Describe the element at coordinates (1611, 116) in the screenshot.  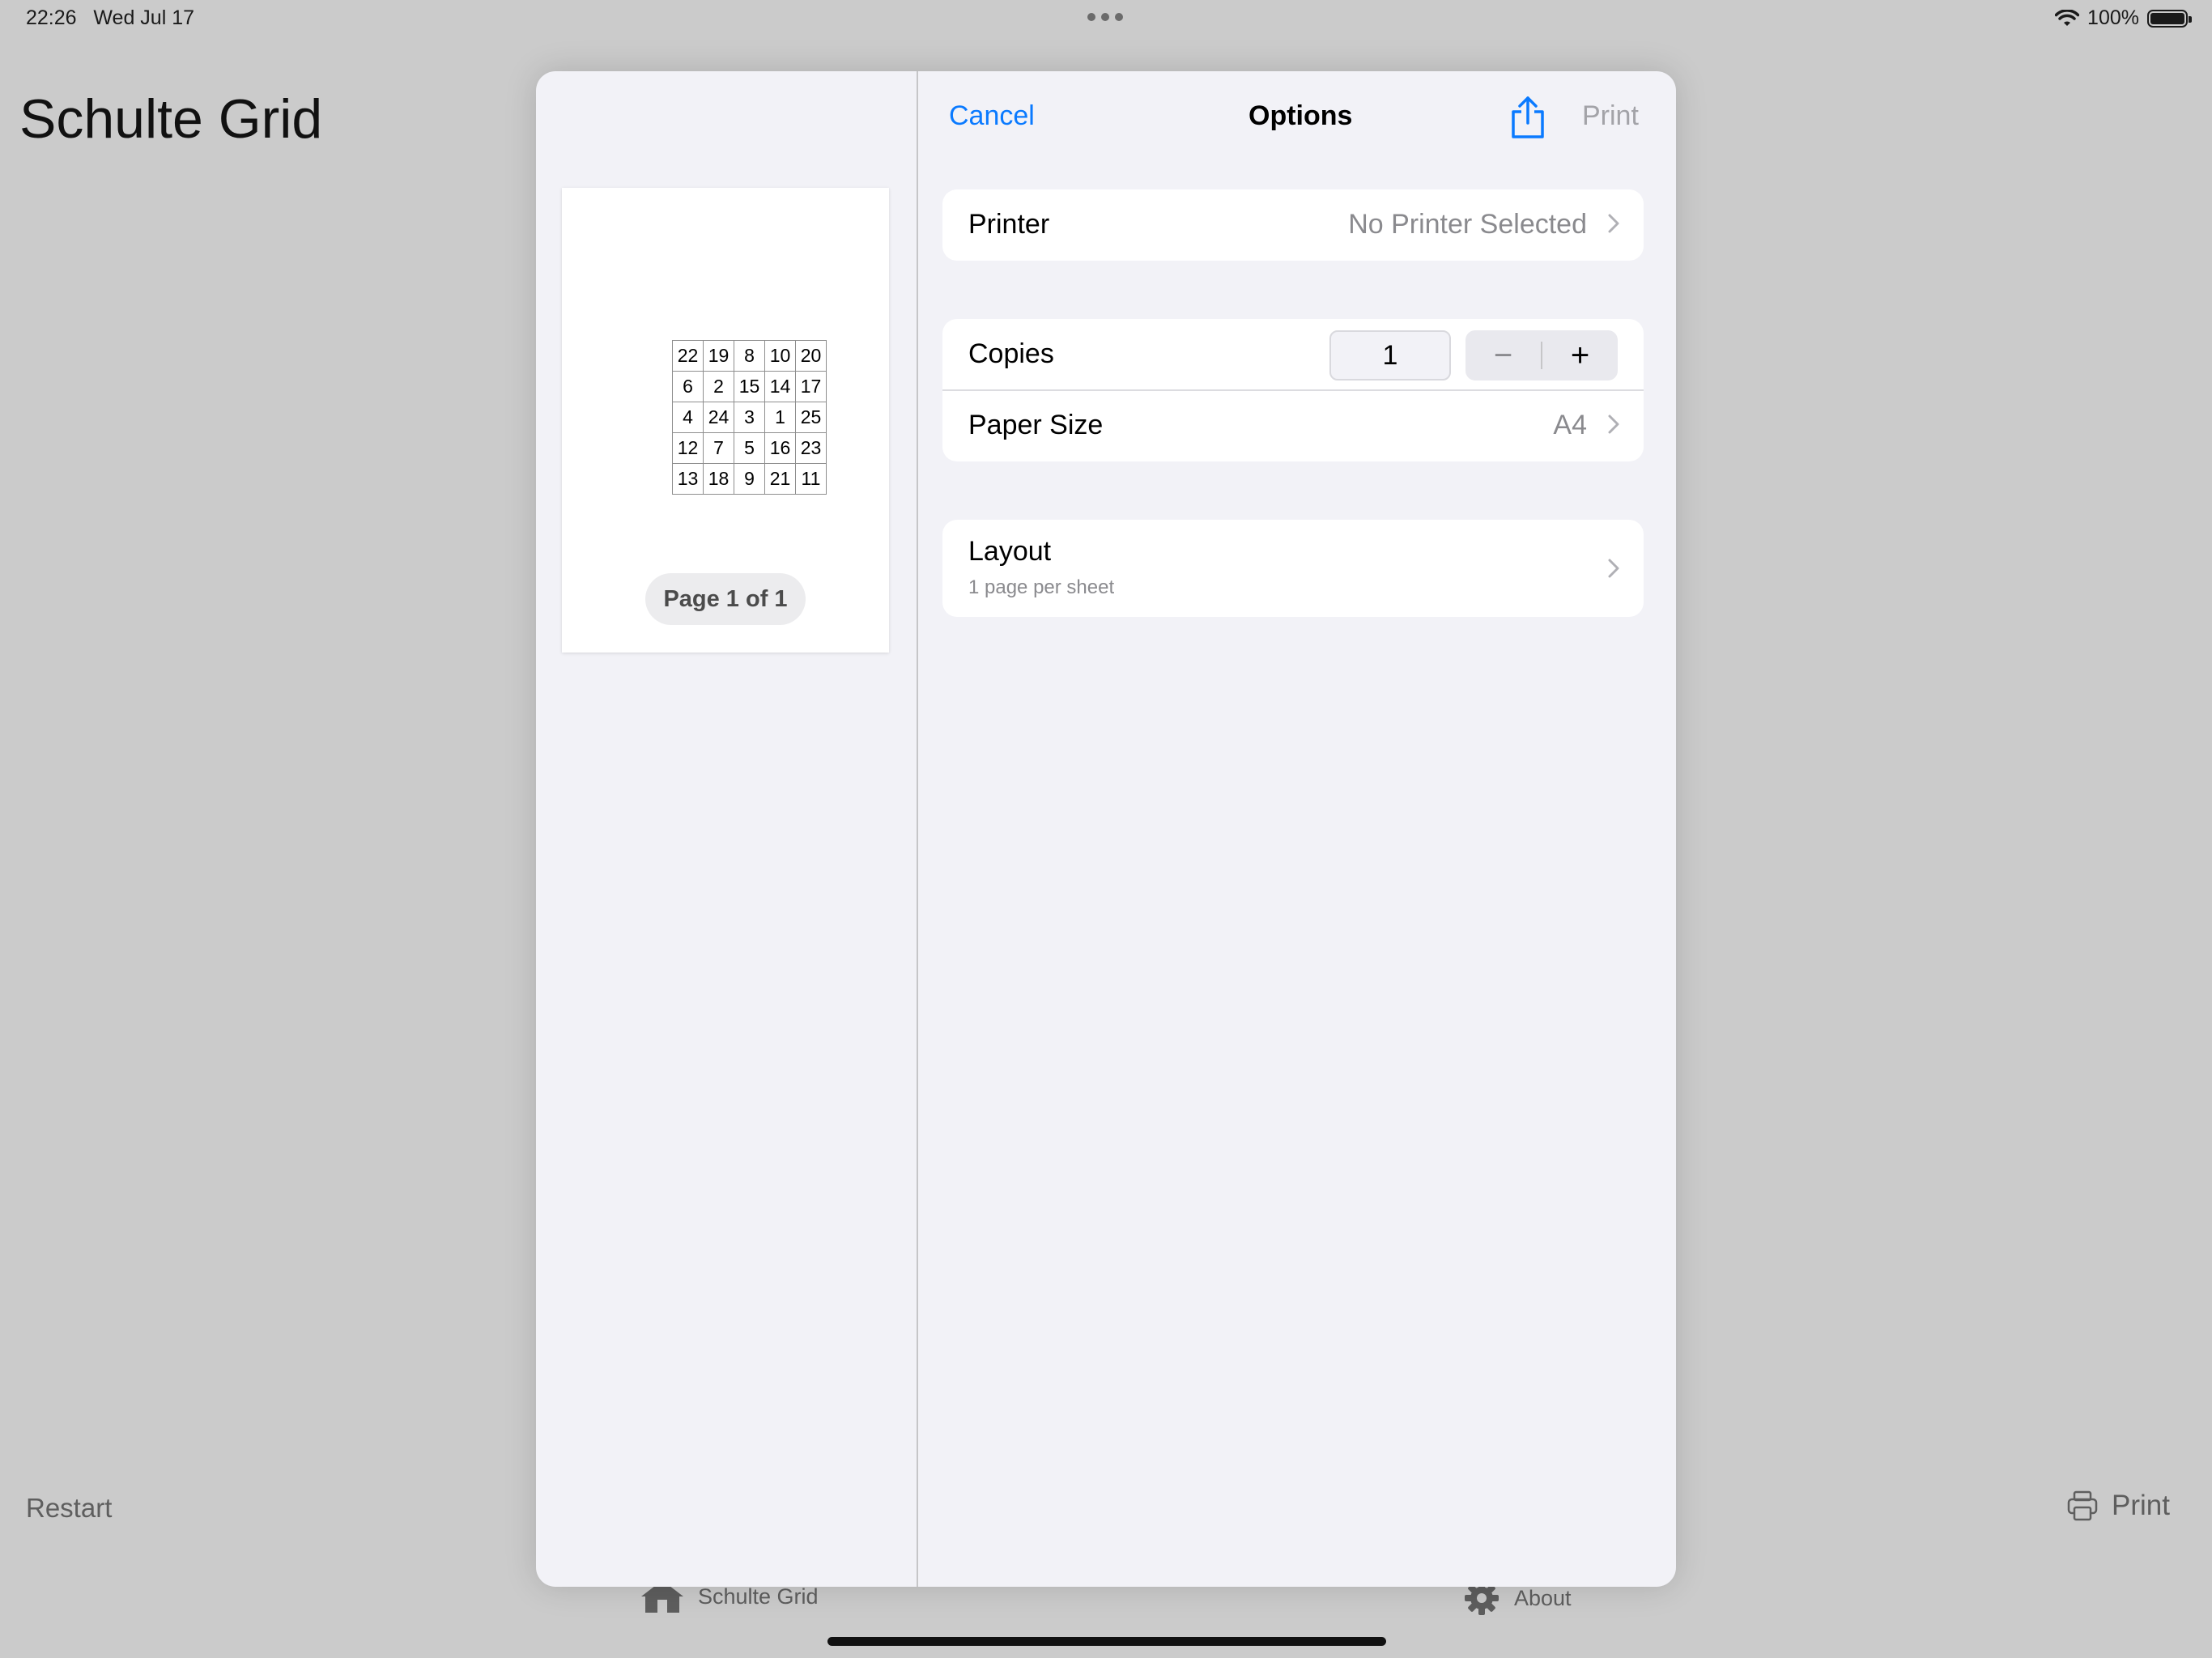
I see `print-button: Print` at that location.